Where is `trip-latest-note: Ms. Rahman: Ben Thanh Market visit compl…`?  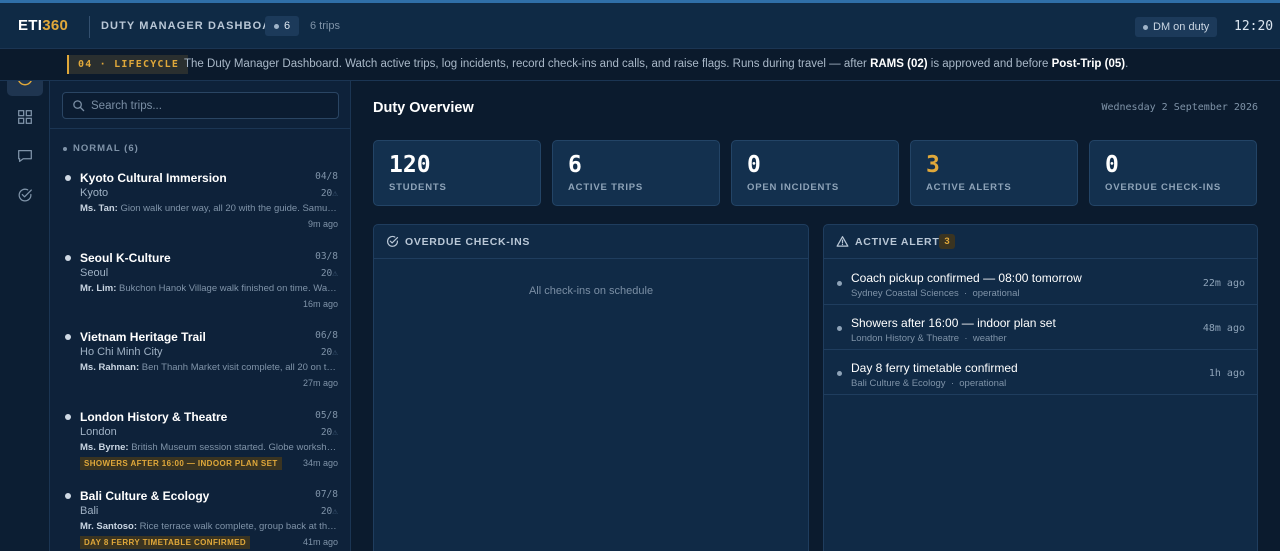 trip-latest-note: Ms. Rahman: Ben Thanh Market visit compl… is located at coordinates (209, 367).